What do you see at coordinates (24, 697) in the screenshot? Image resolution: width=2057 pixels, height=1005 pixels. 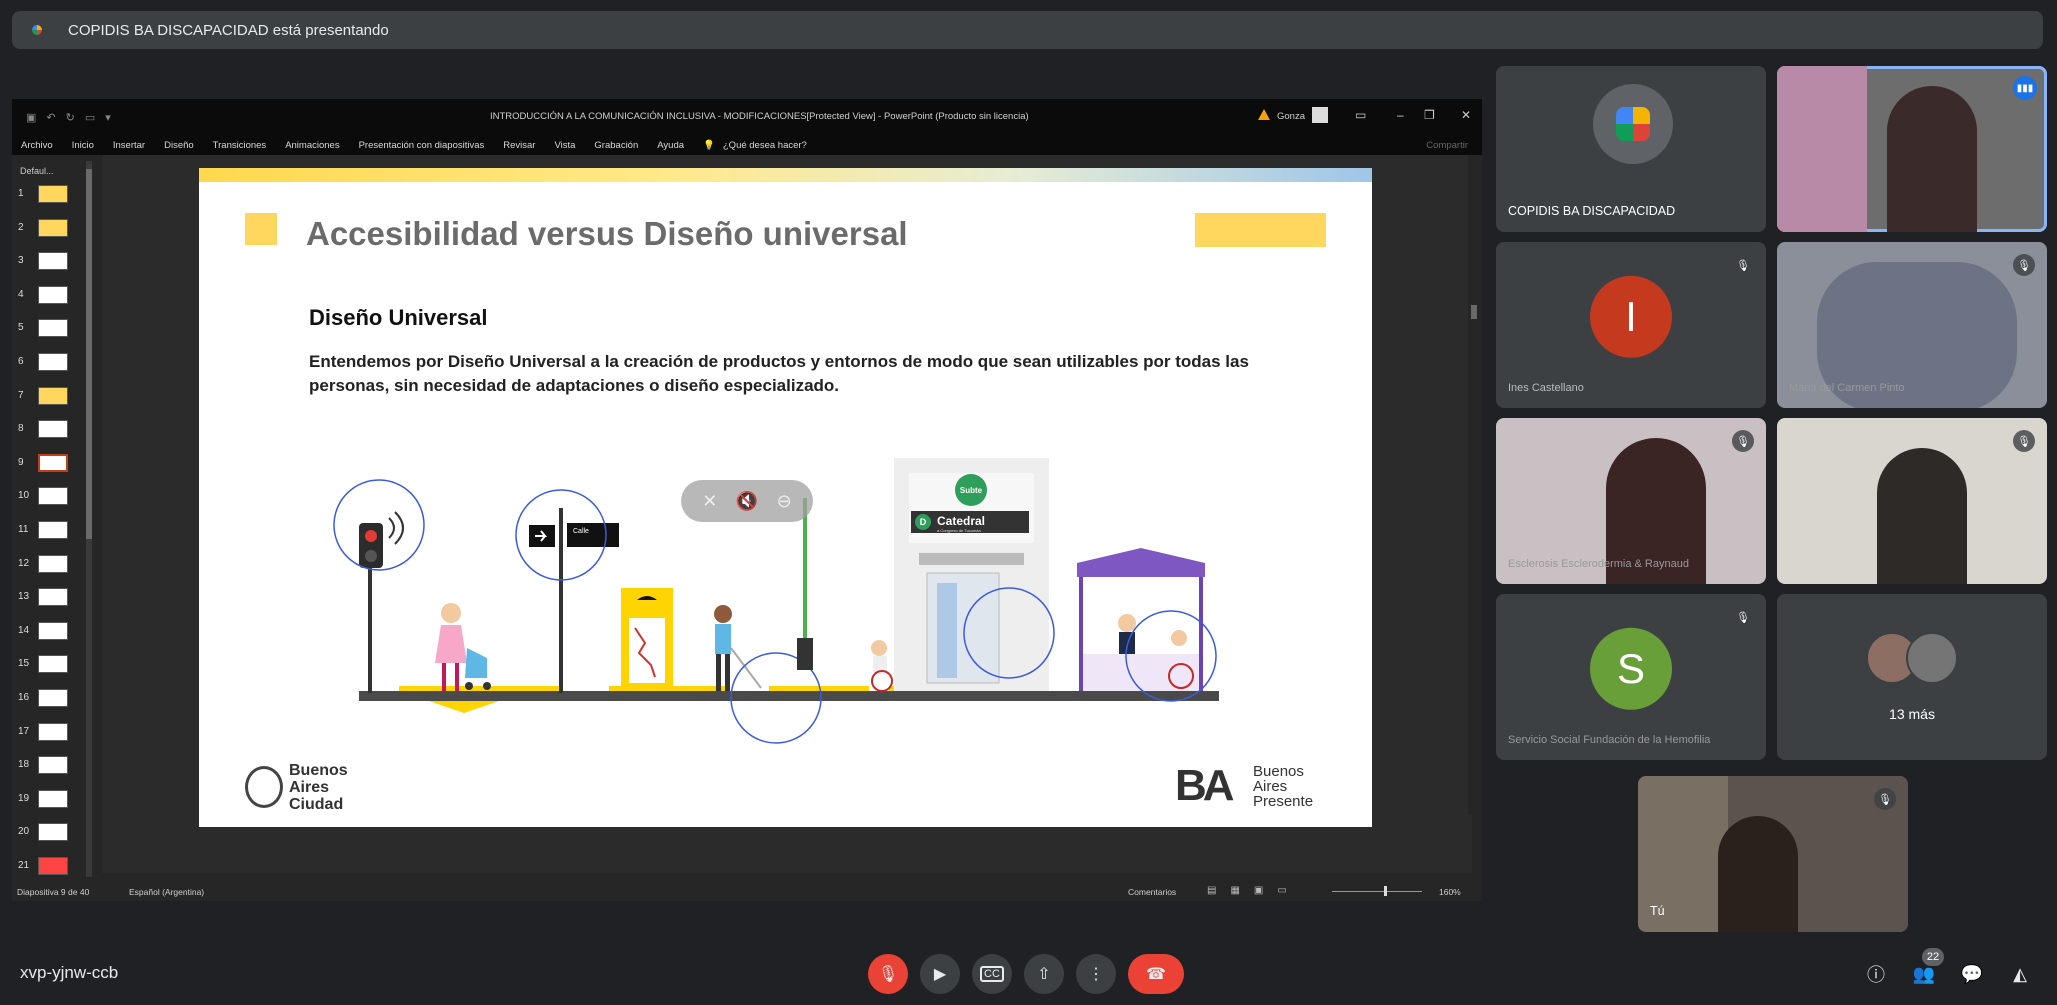 I see `slide-thumbnail-number: 16` at bounding box center [24, 697].